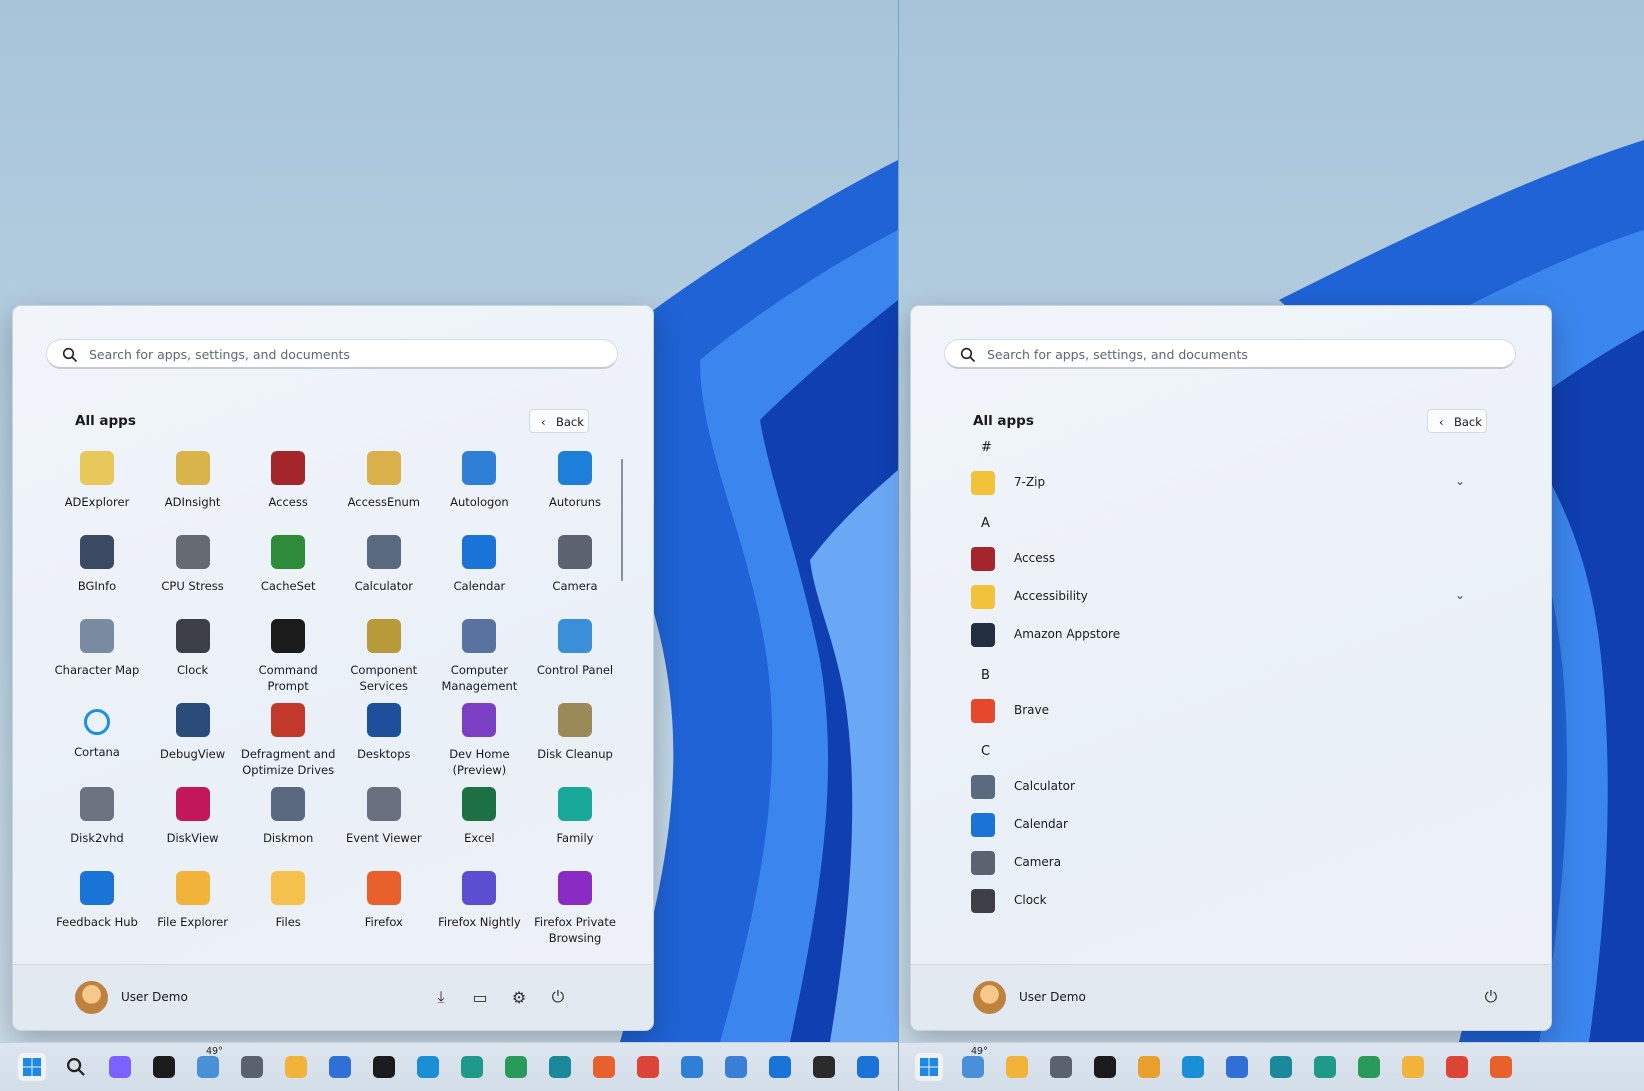 This screenshot has width=1644, height=1091. I want to click on list-item: Calendar, so click(1211, 824).